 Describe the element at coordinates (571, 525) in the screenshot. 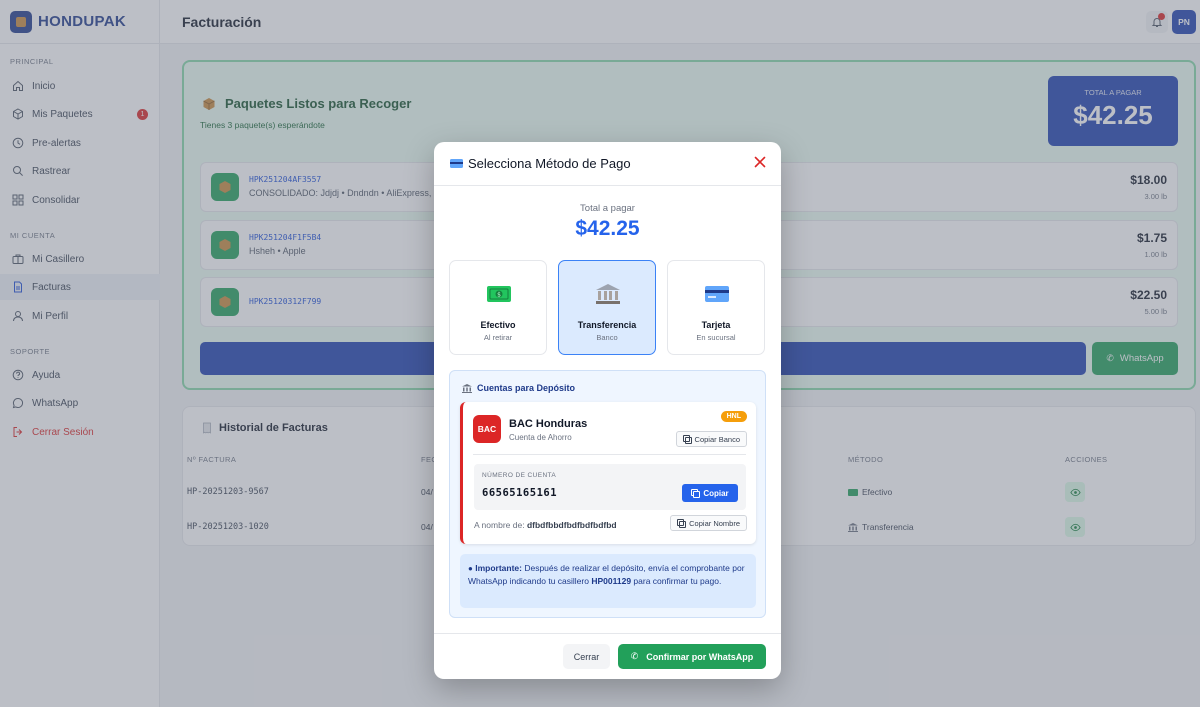

I see `account-holder-name: dfbdfbbdfbdfbdfbdfbd` at that location.